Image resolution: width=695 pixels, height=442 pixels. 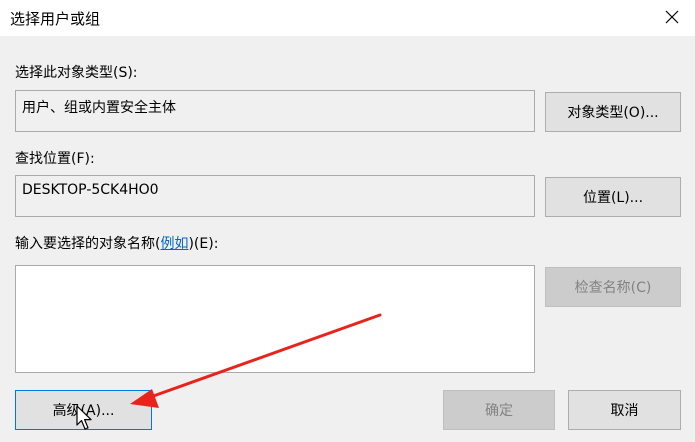 What do you see at coordinates (499, 410) in the screenshot?
I see `ok-button: 确定` at bounding box center [499, 410].